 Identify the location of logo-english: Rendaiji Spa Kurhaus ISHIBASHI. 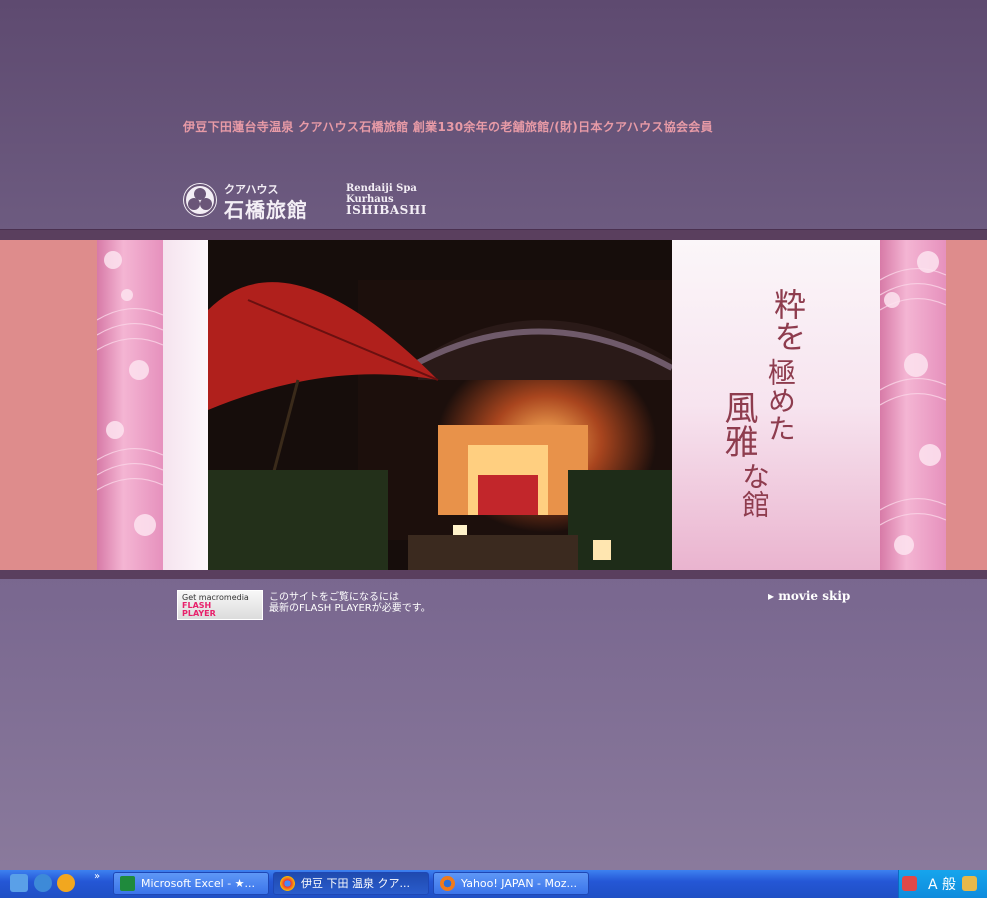
(386, 199).